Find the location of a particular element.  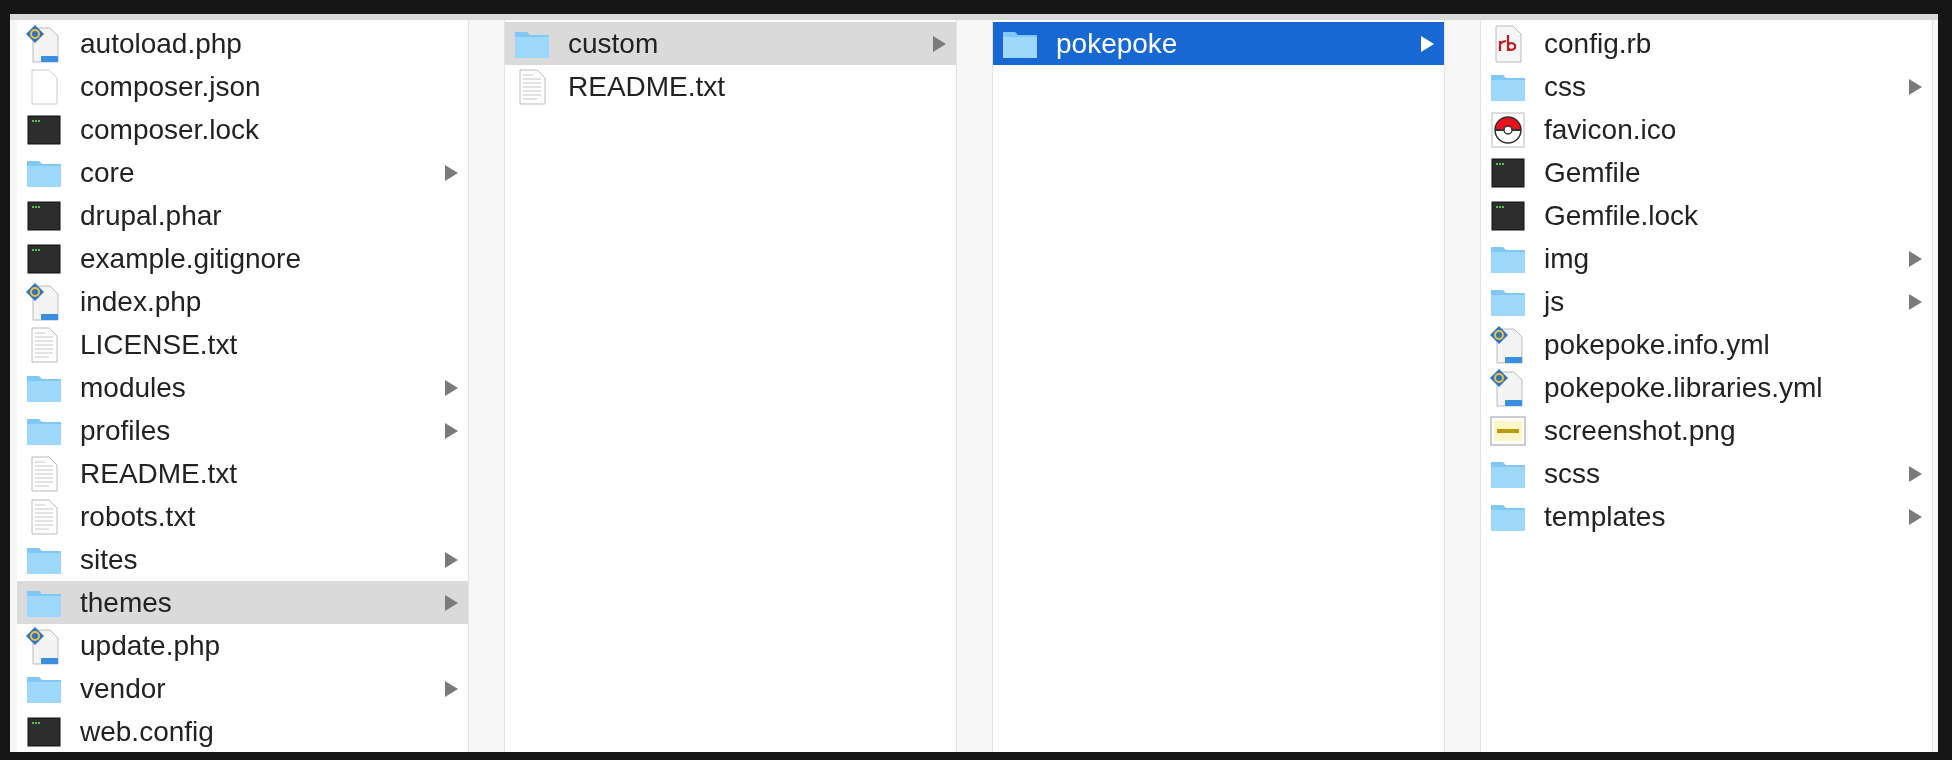

file-name: LICENSE.txt is located at coordinates (159, 344).